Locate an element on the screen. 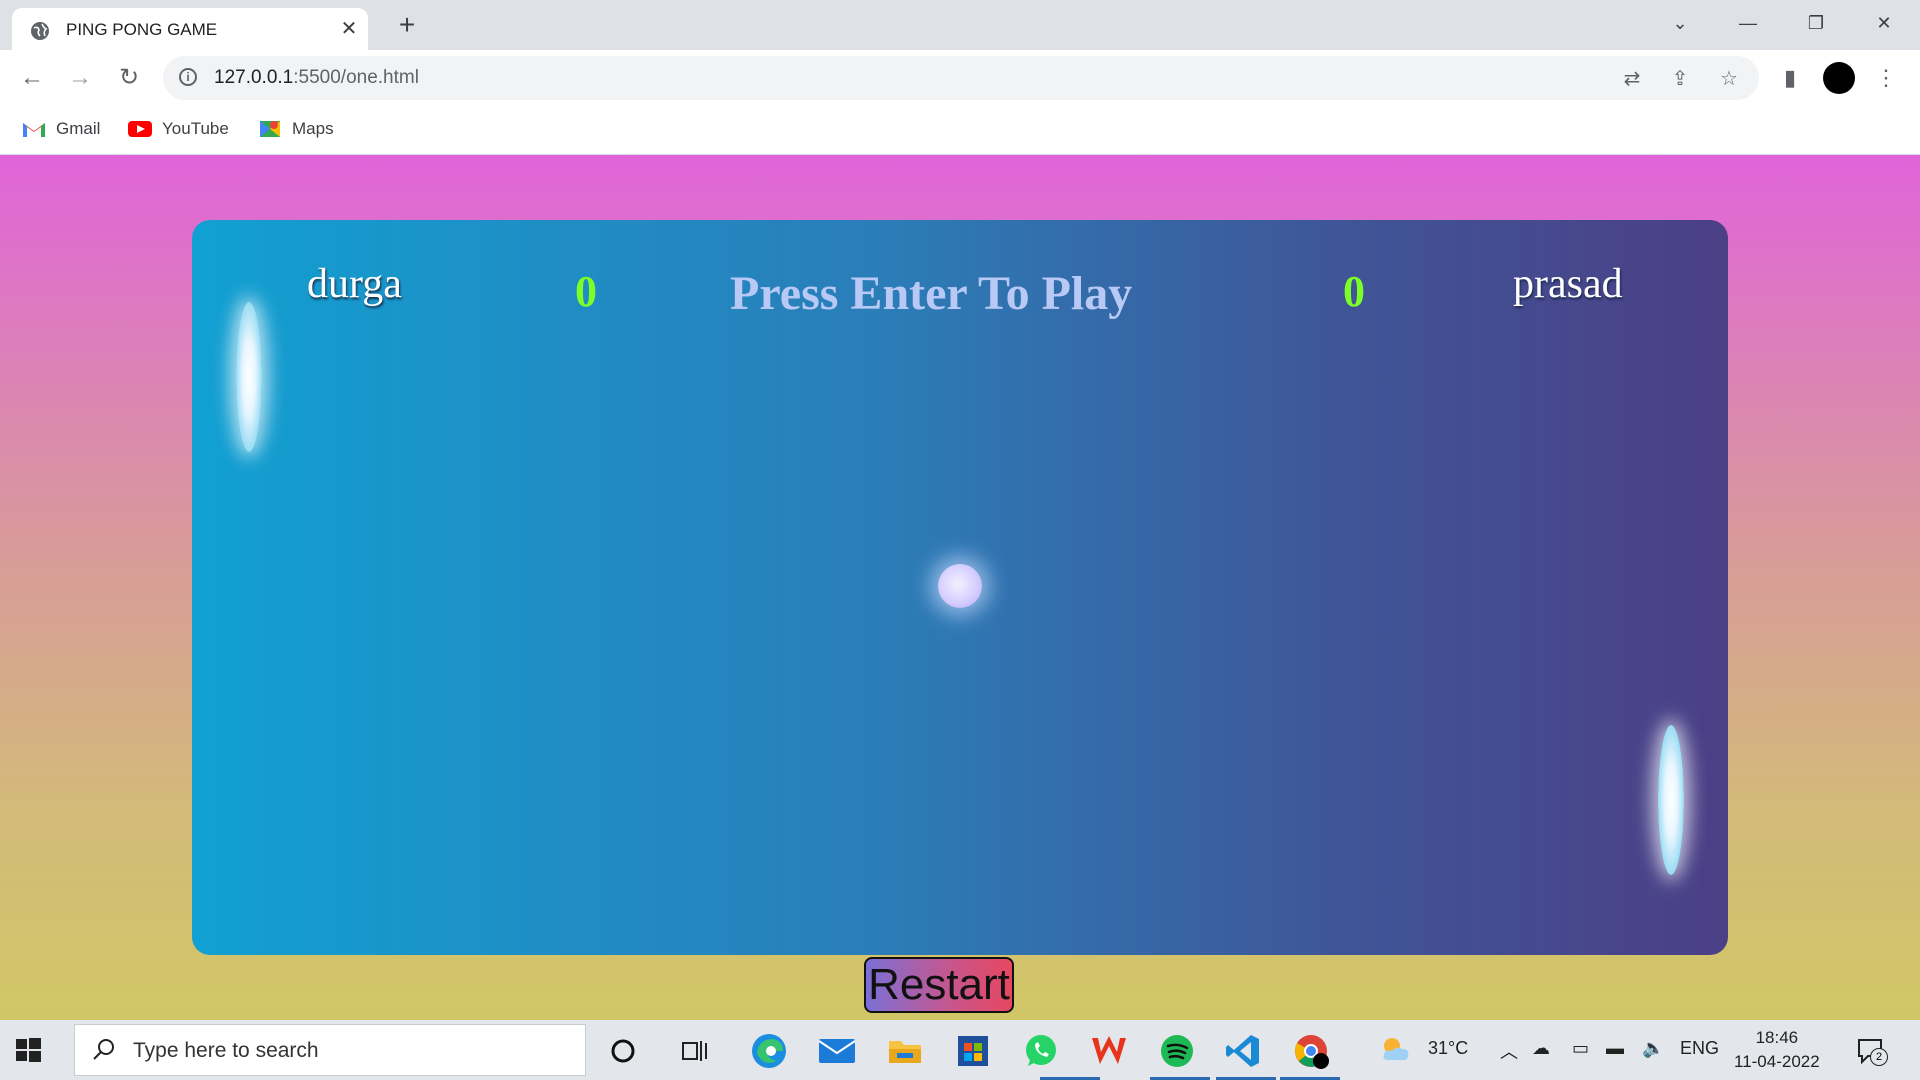  notification-count-badge: 2 is located at coordinates (1879, 1057).